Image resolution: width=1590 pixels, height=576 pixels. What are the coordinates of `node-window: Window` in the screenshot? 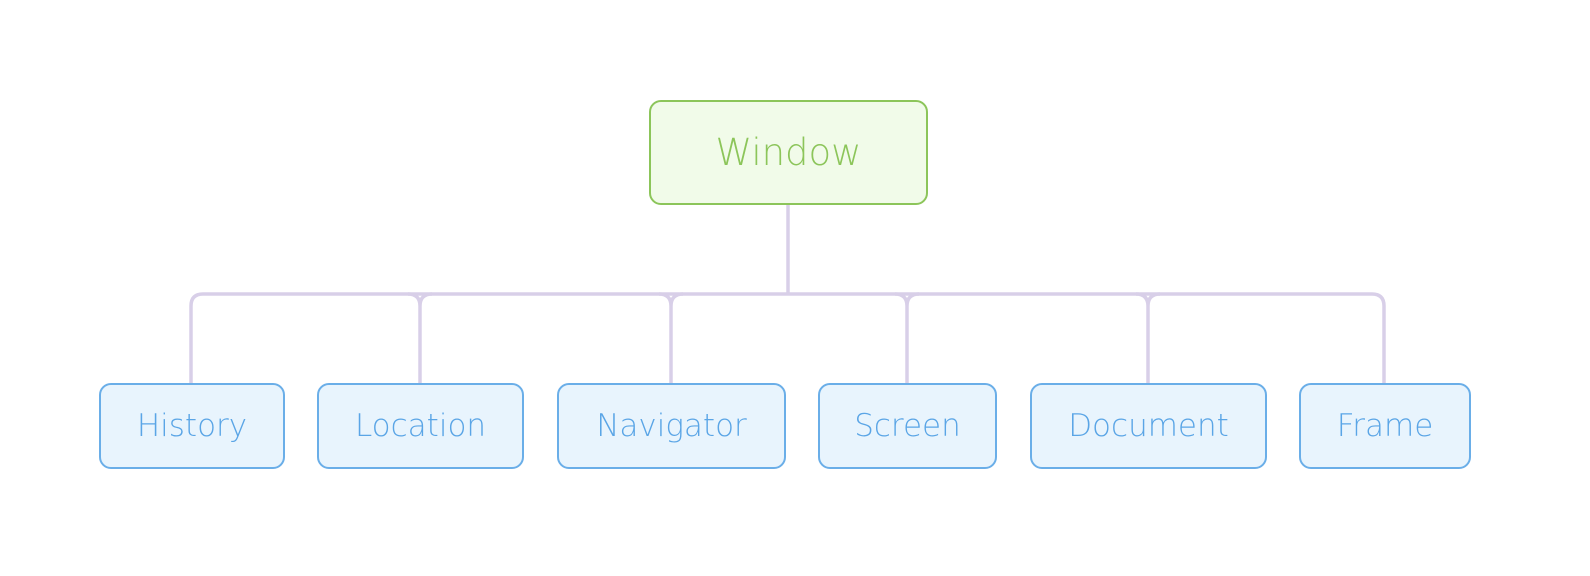 It's located at (788, 152).